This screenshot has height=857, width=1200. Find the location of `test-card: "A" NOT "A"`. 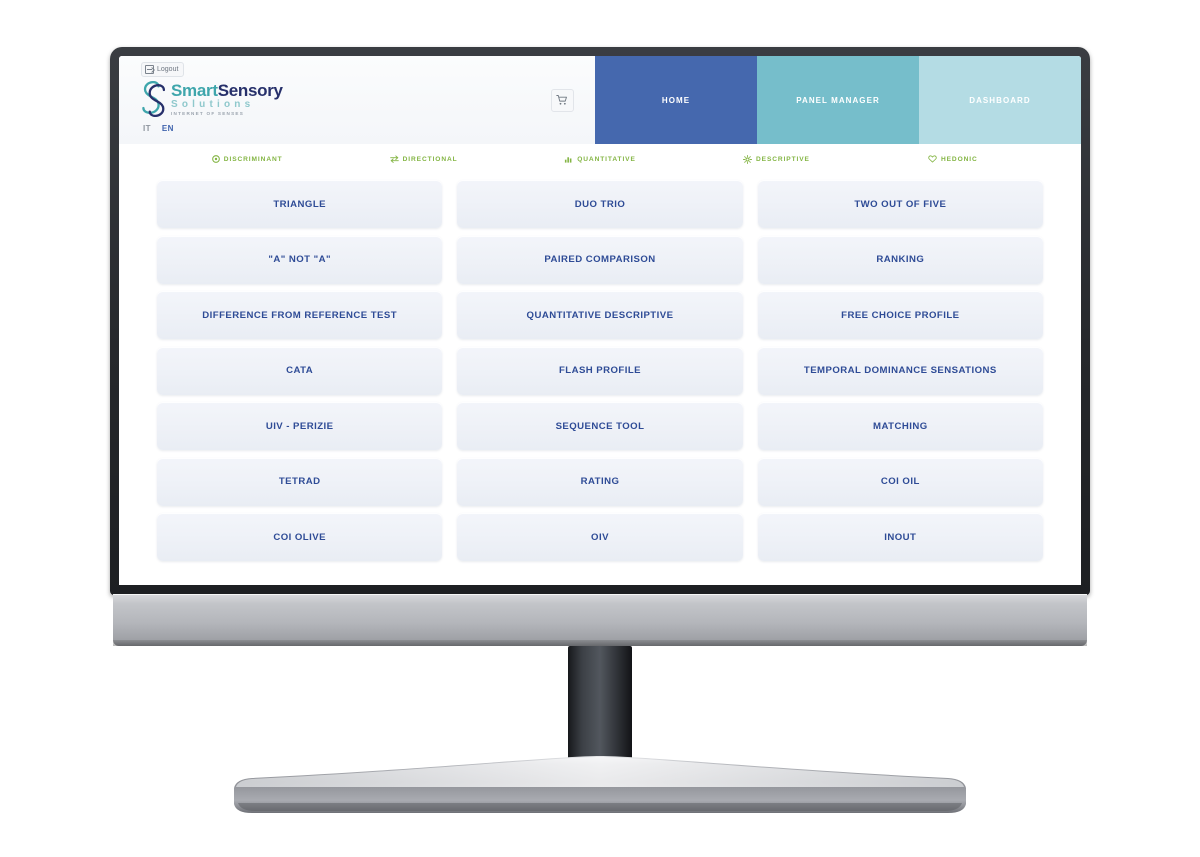

test-card: "A" NOT "A" is located at coordinates (300, 259).